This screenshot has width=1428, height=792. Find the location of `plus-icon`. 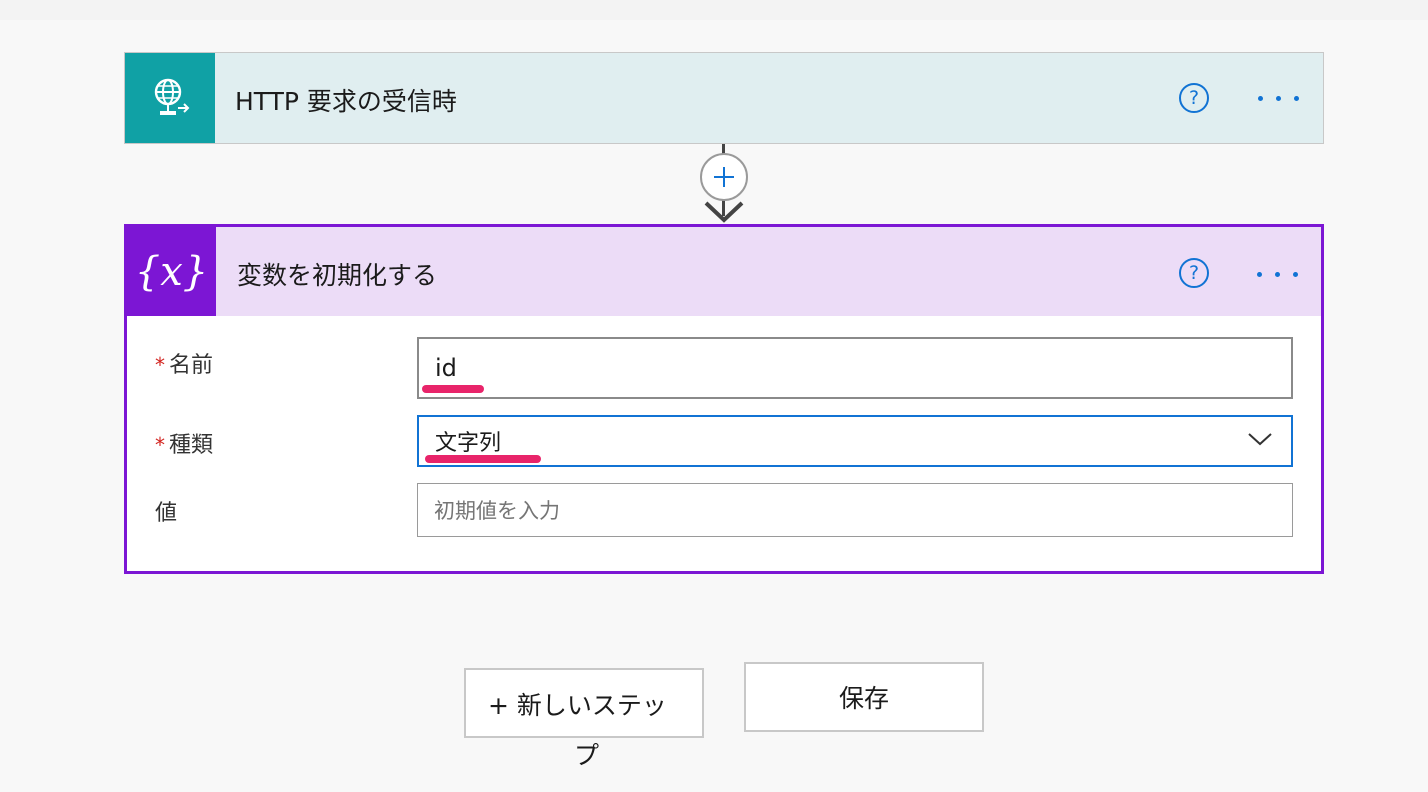

plus-icon is located at coordinates (724, 177).